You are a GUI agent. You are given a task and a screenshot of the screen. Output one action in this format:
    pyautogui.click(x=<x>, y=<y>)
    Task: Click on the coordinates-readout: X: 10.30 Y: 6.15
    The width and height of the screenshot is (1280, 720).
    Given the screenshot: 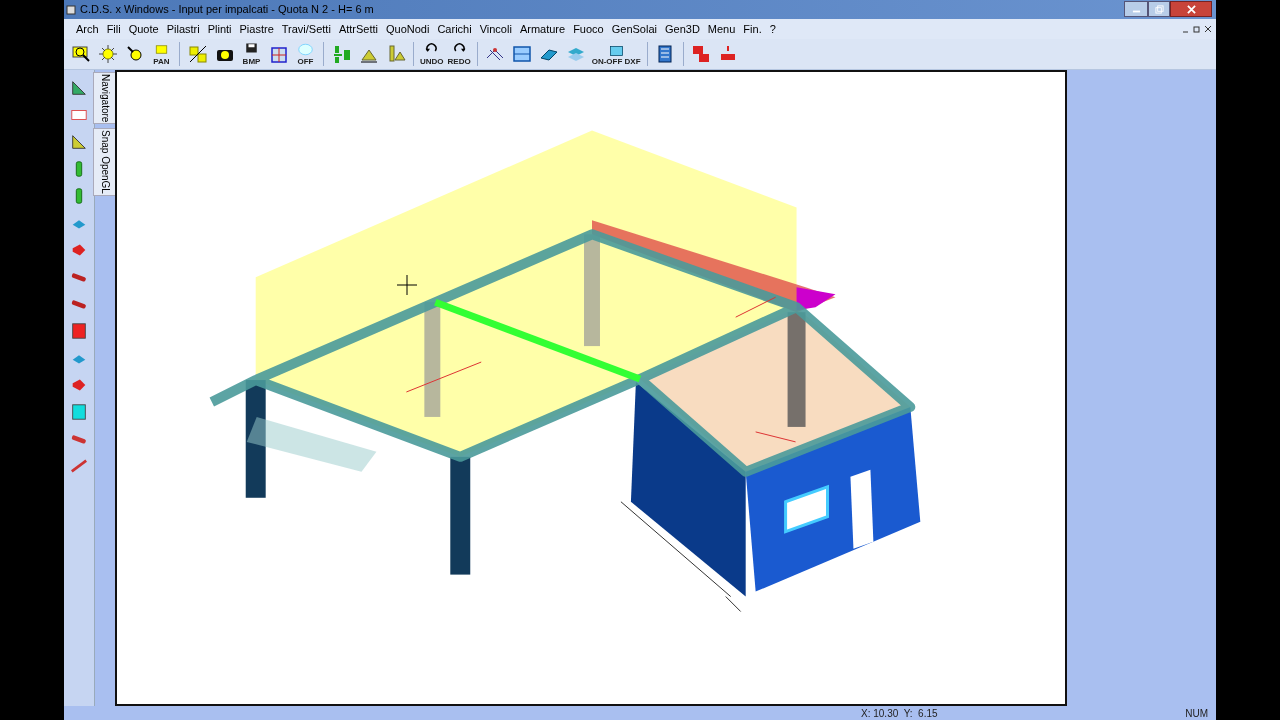 What is the action you would take?
    pyautogui.click(x=899, y=713)
    